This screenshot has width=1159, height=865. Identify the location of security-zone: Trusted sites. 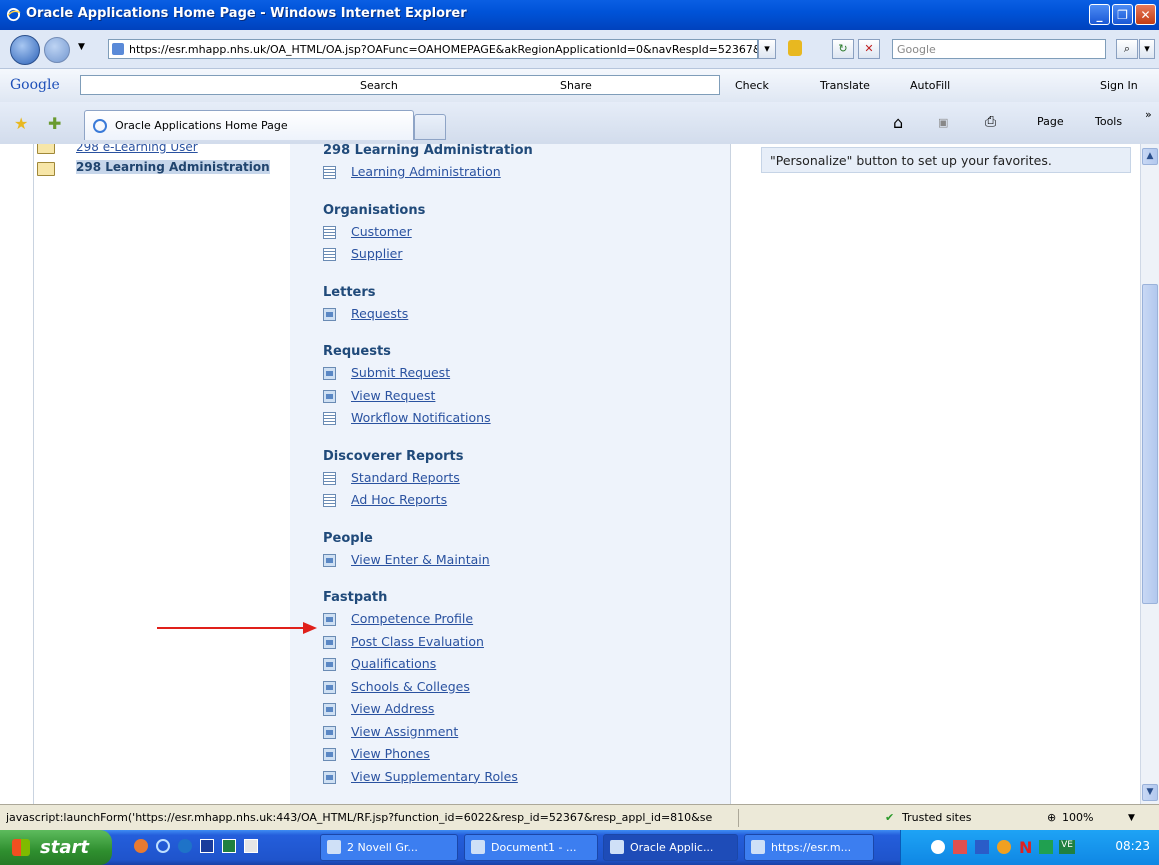
(937, 818).